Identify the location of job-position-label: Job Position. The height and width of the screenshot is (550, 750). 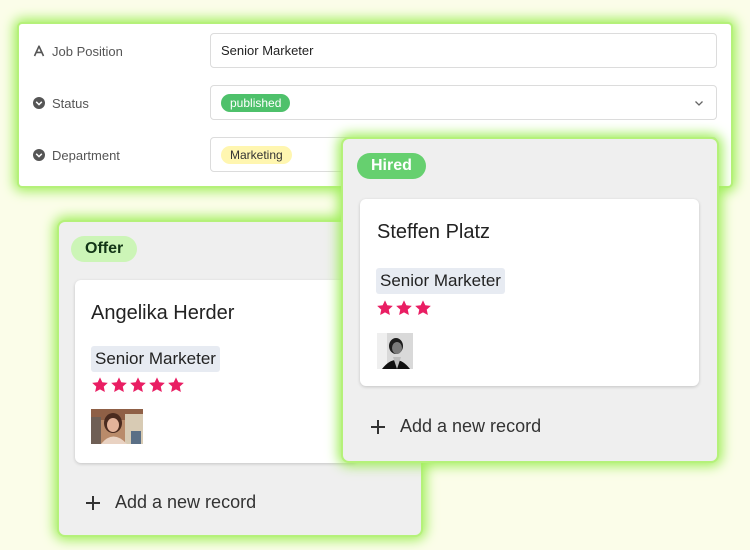
(78, 51).